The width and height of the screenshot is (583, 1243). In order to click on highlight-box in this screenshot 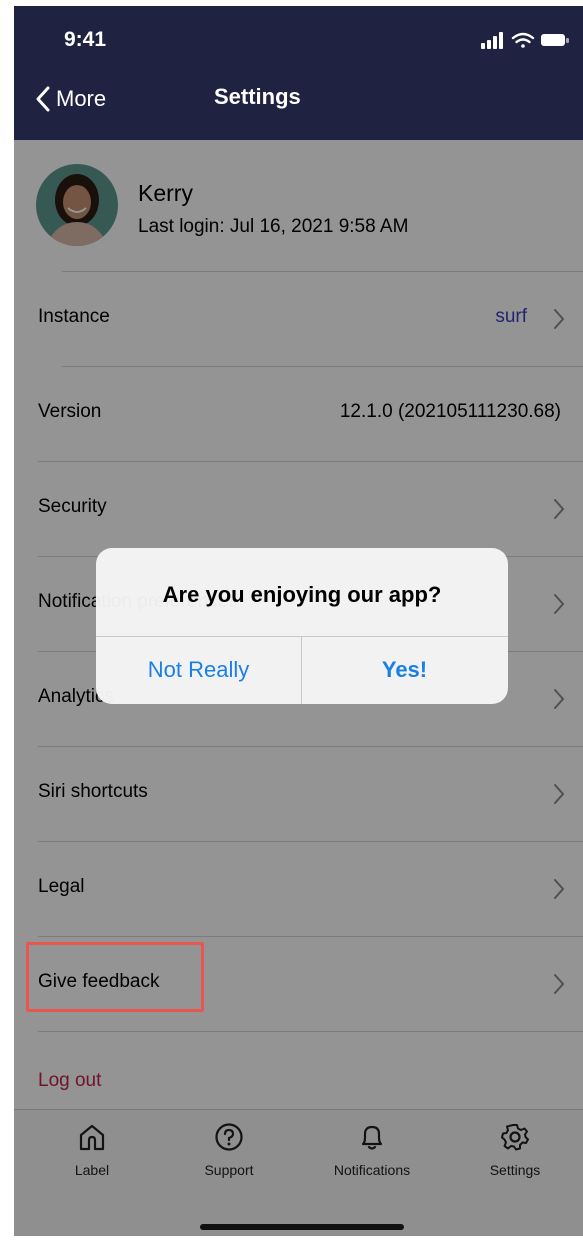, I will do `click(115, 977)`.